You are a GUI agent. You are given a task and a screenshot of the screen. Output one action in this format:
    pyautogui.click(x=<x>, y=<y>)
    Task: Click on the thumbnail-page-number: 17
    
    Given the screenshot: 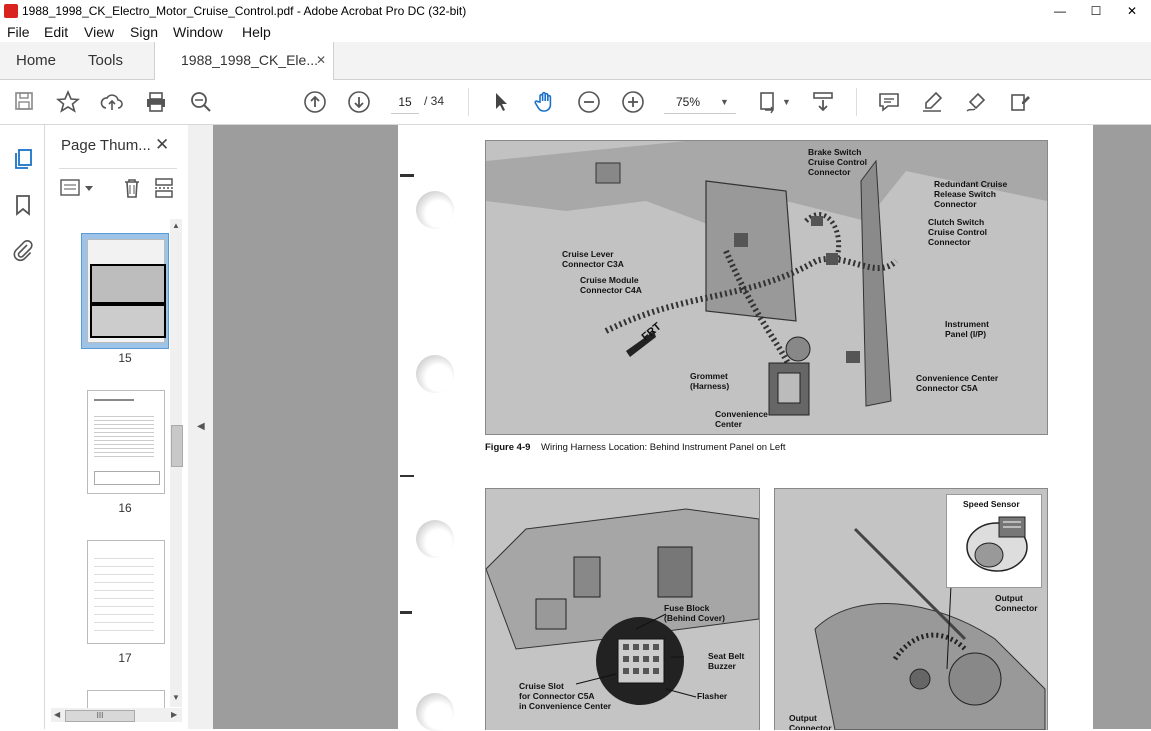 What is the action you would take?
    pyautogui.click(x=125, y=658)
    